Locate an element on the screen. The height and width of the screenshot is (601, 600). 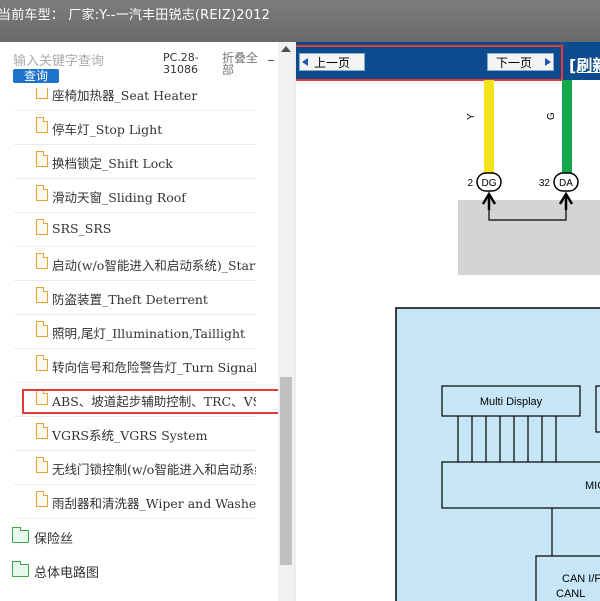
tree-item-label: 座椅加热器_Seat Heater is located at coordinates (125, 95).